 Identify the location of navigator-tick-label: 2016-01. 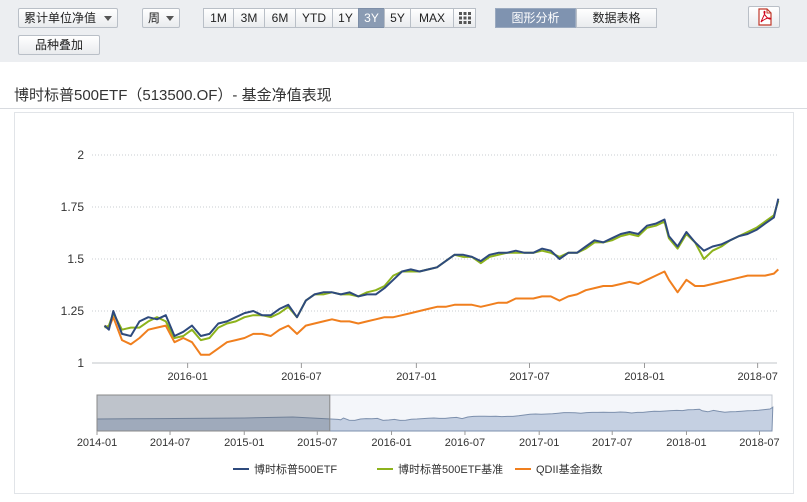
(391, 443).